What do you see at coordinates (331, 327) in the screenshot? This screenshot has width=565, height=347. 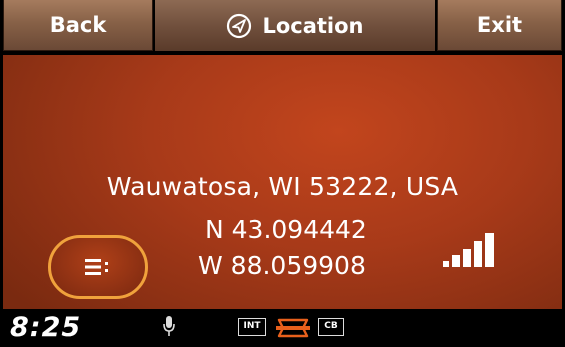 I see `cb-radio-badge: CB` at bounding box center [331, 327].